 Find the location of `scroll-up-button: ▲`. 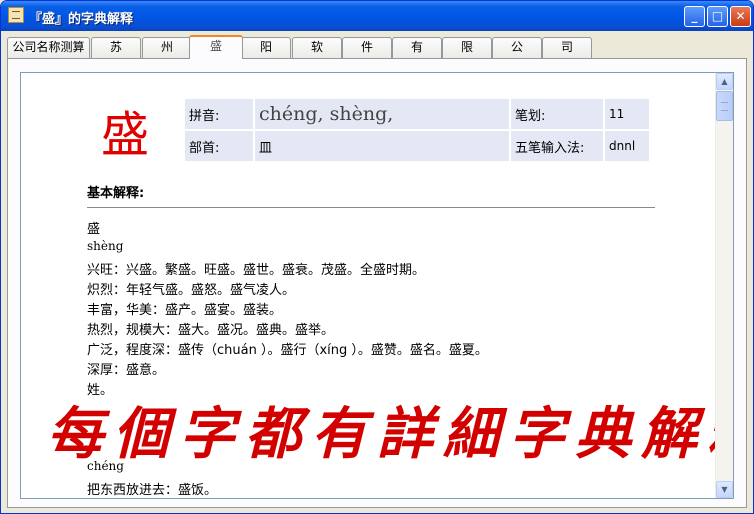

scroll-up-button: ▲ is located at coordinates (724, 81).